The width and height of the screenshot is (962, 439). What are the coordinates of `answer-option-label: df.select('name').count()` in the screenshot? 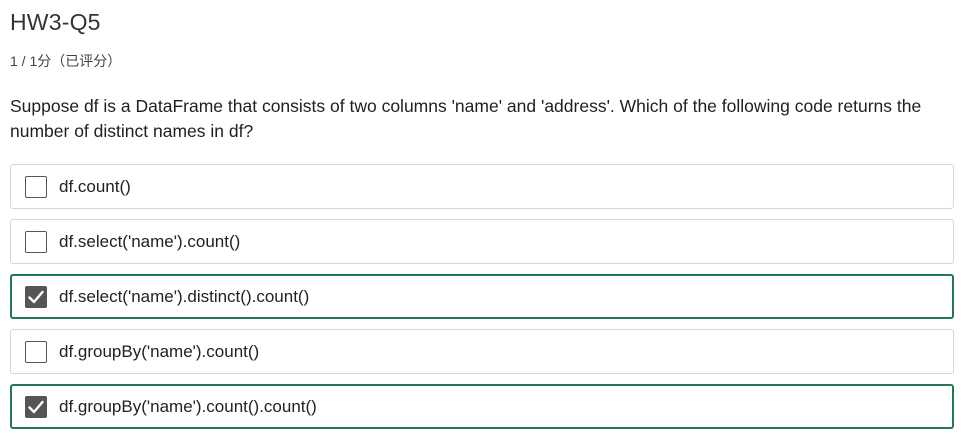 It's located at (150, 241).